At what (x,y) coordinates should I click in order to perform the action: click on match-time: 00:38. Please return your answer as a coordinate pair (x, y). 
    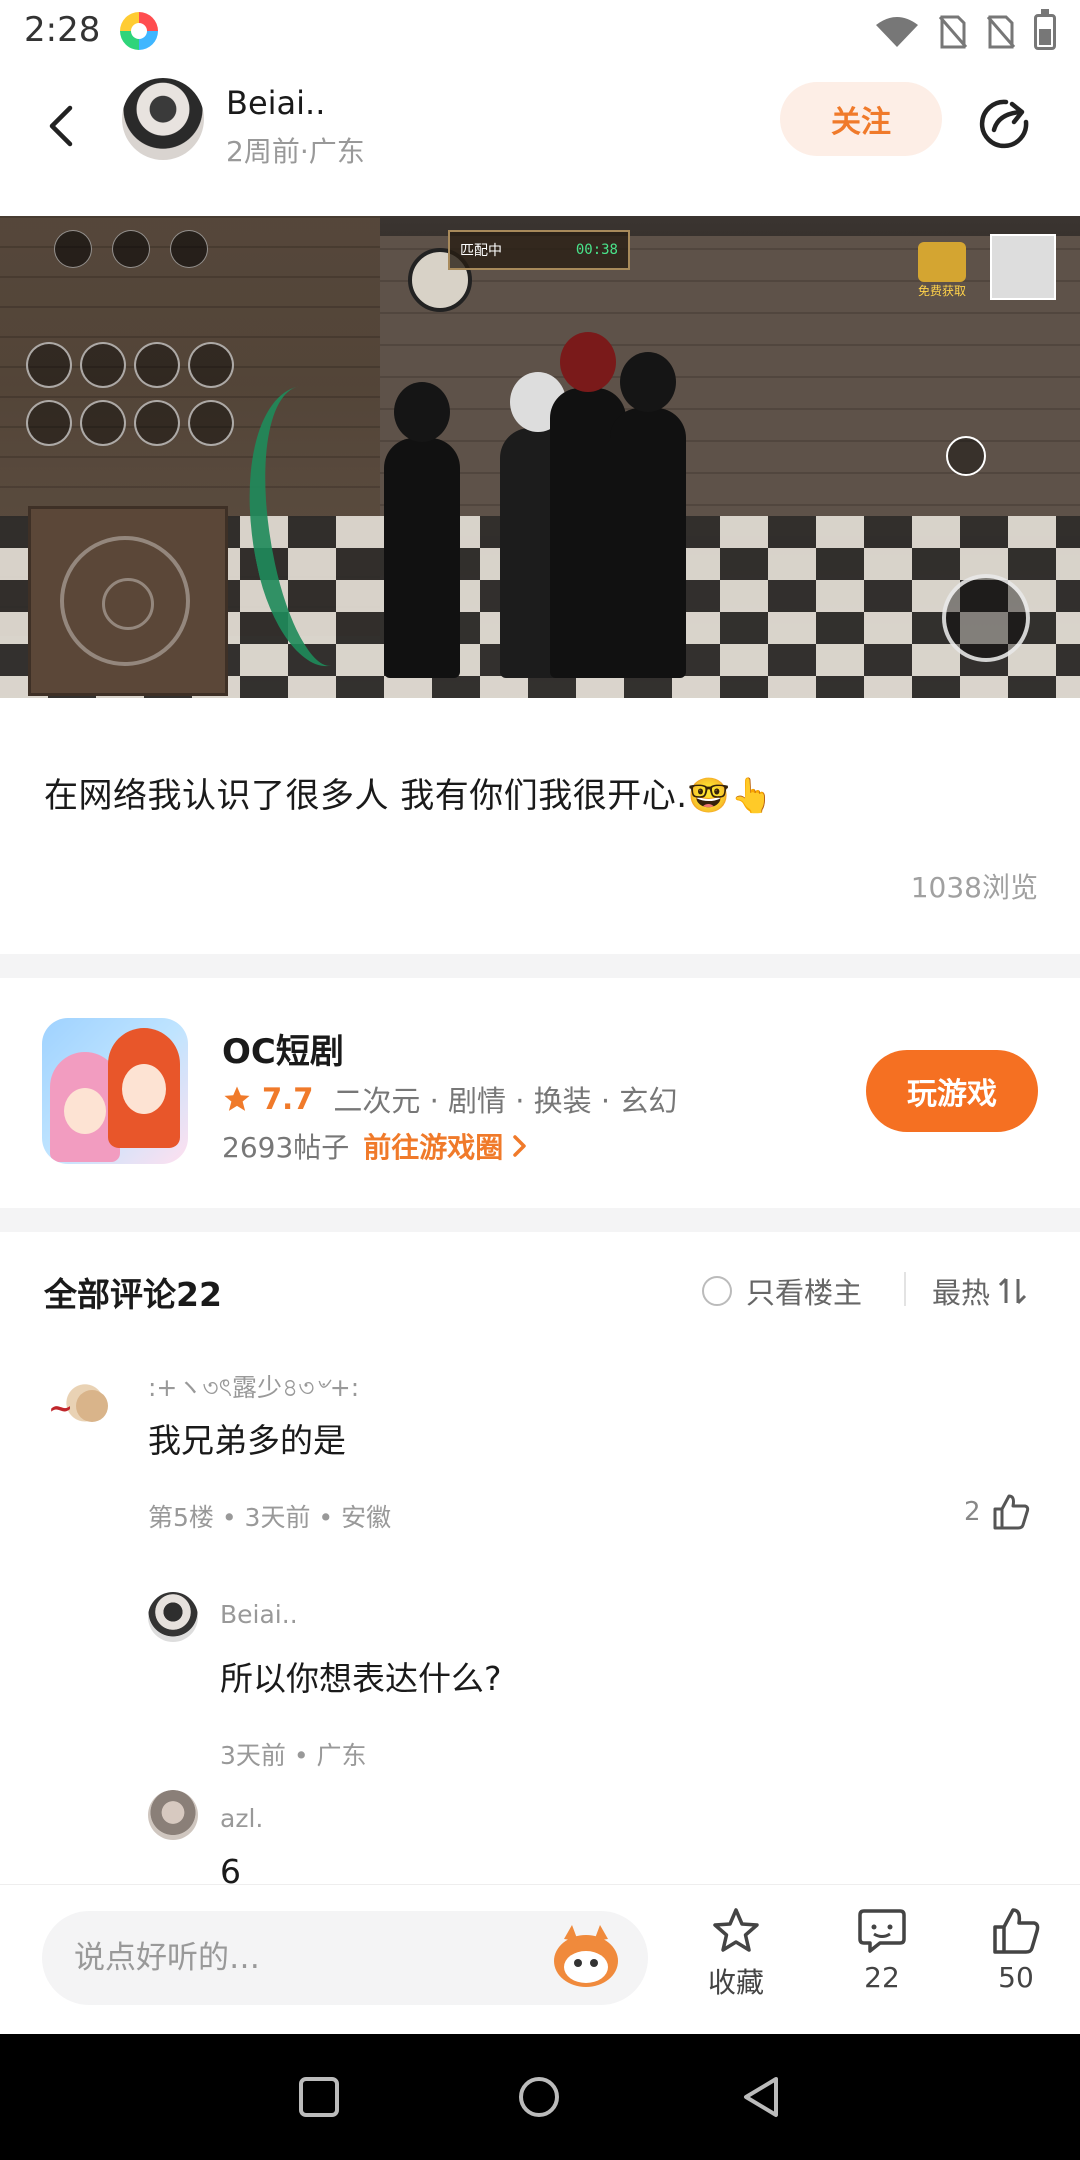
    Looking at the image, I should click on (596, 250).